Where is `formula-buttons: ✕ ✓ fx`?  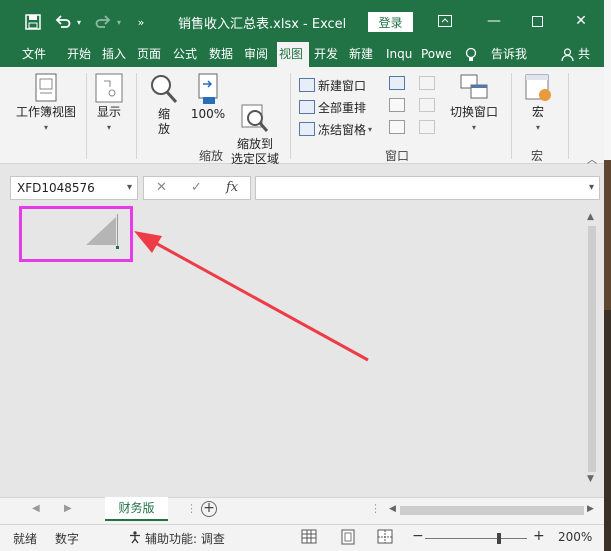
formula-buttons: ✕ ✓ fx is located at coordinates (197, 188).